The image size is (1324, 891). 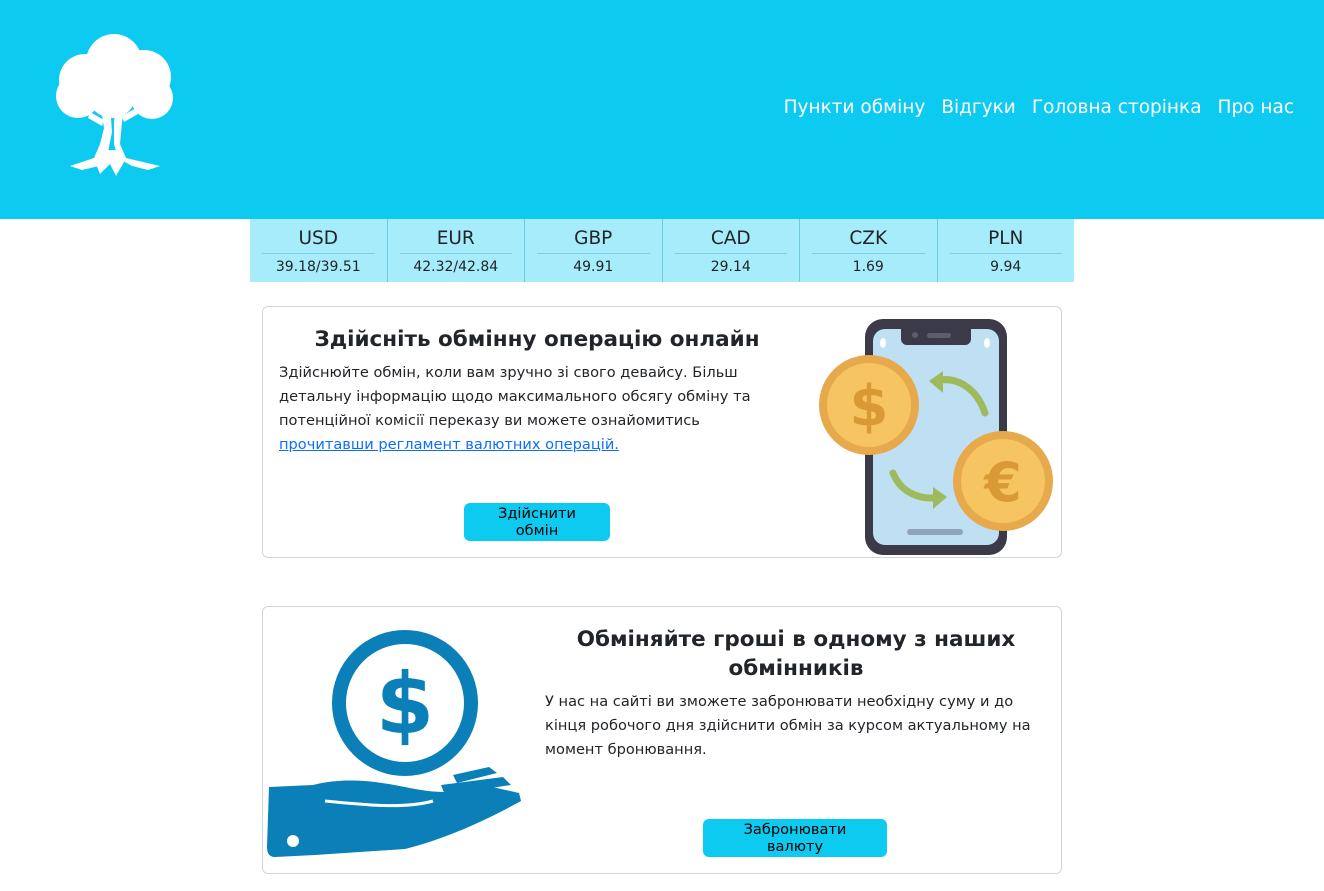 What do you see at coordinates (455, 240) in the screenshot?
I see `rate-currency: EUR` at bounding box center [455, 240].